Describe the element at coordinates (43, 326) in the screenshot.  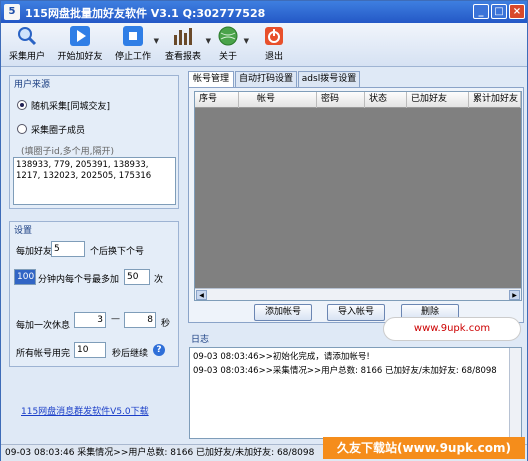
I see `rest-label: 每加一次休息` at that location.